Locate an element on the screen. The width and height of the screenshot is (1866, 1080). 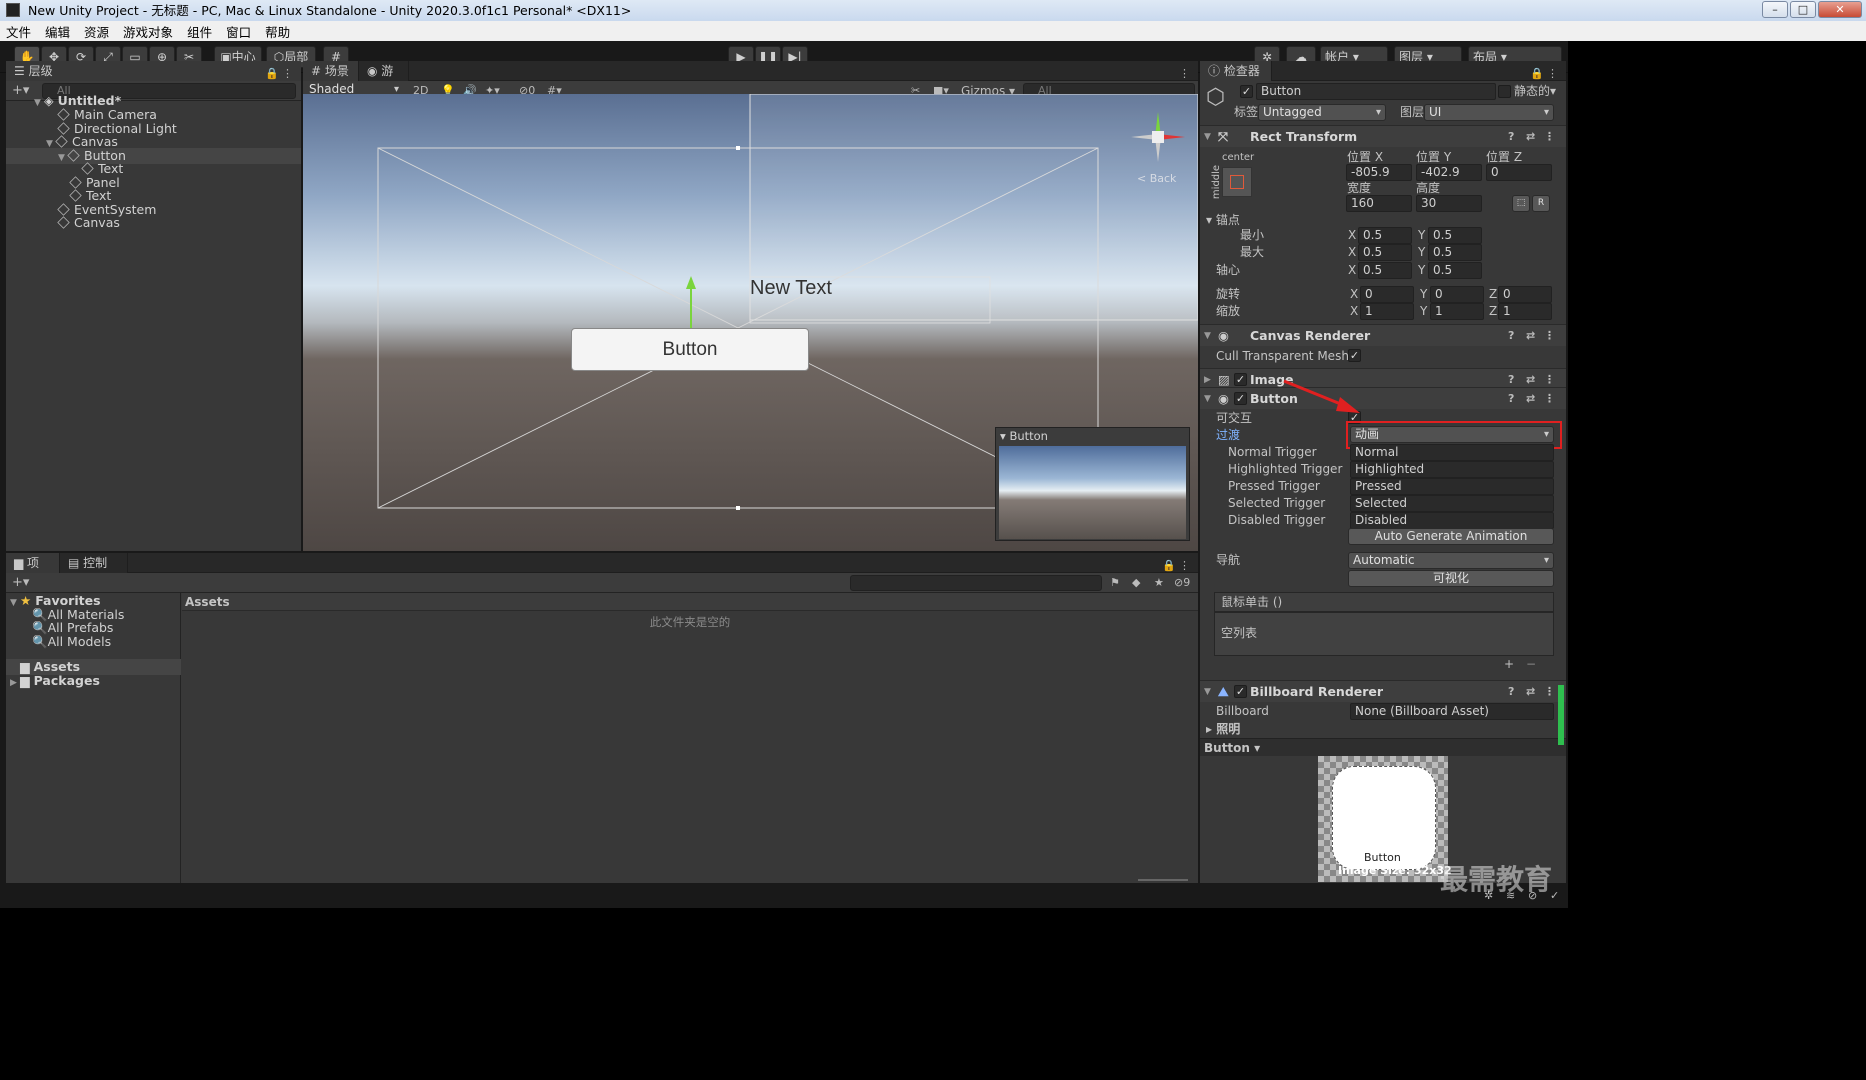
menu-help: 帮助 is located at coordinates (277, 31).